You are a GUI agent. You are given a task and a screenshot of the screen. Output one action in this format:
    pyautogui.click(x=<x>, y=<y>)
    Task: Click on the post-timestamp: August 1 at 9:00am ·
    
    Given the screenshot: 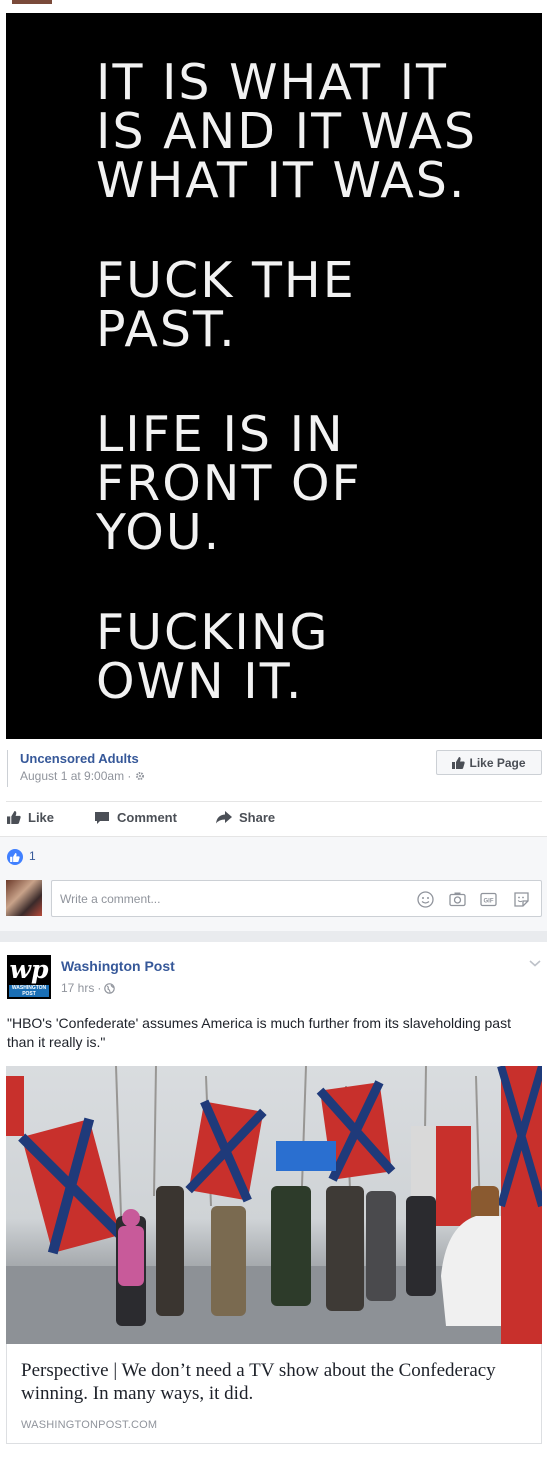 What is the action you would take?
    pyautogui.click(x=82, y=776)
    